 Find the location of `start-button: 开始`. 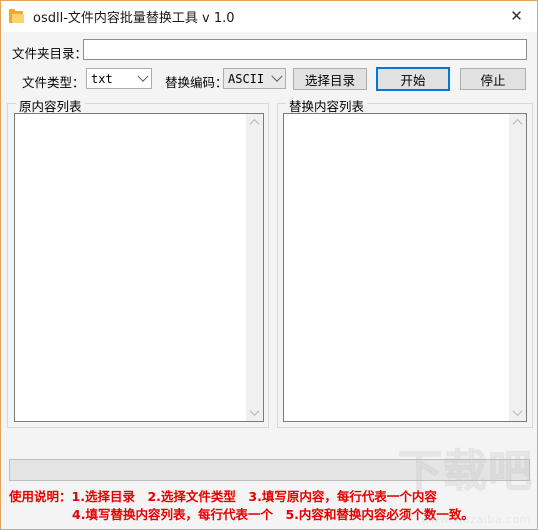

start-button: 开始 is located at coordinates (413, 79).